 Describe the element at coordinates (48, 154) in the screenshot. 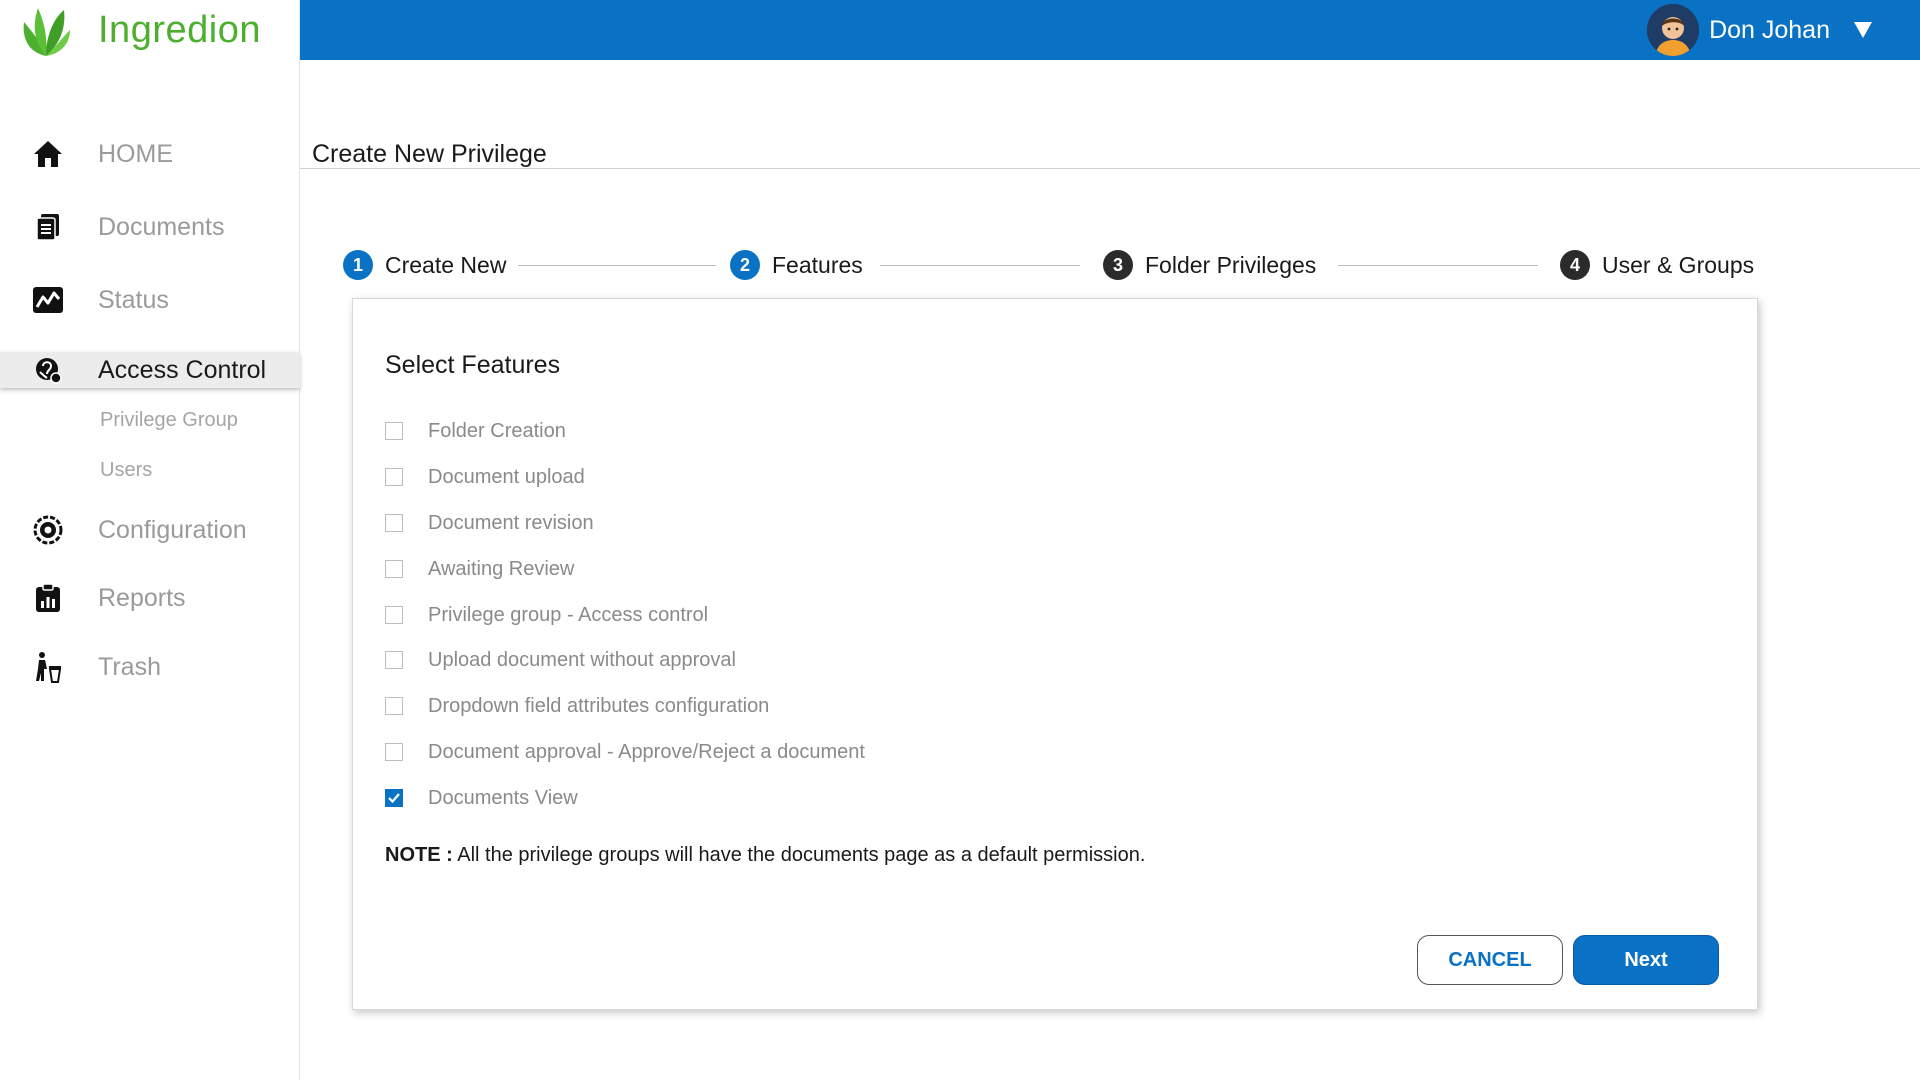

I see `home-icon` at that location.